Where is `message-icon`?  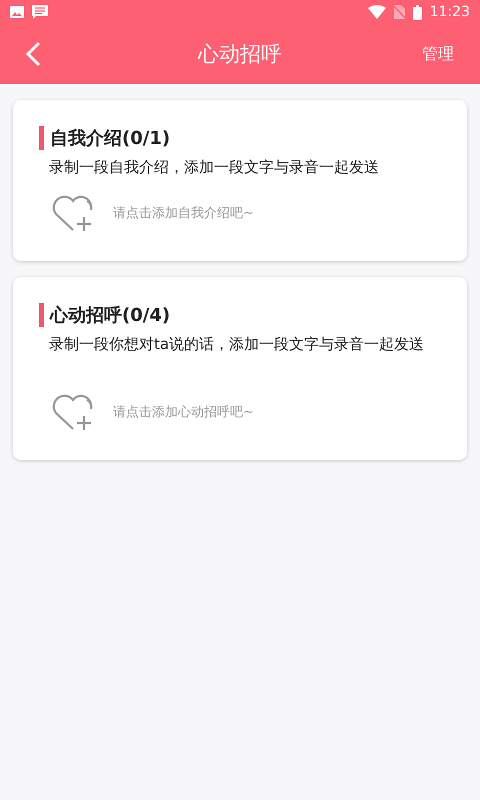
message-icon is located at coordinates (40, 12).